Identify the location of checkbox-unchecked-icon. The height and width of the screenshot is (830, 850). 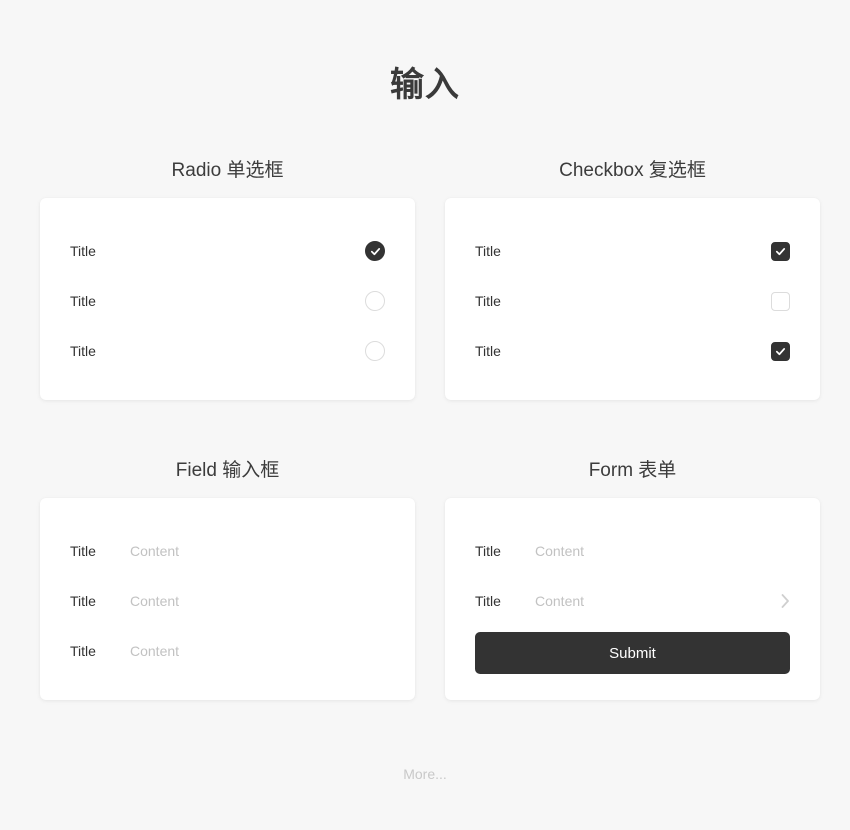
(780, 301).